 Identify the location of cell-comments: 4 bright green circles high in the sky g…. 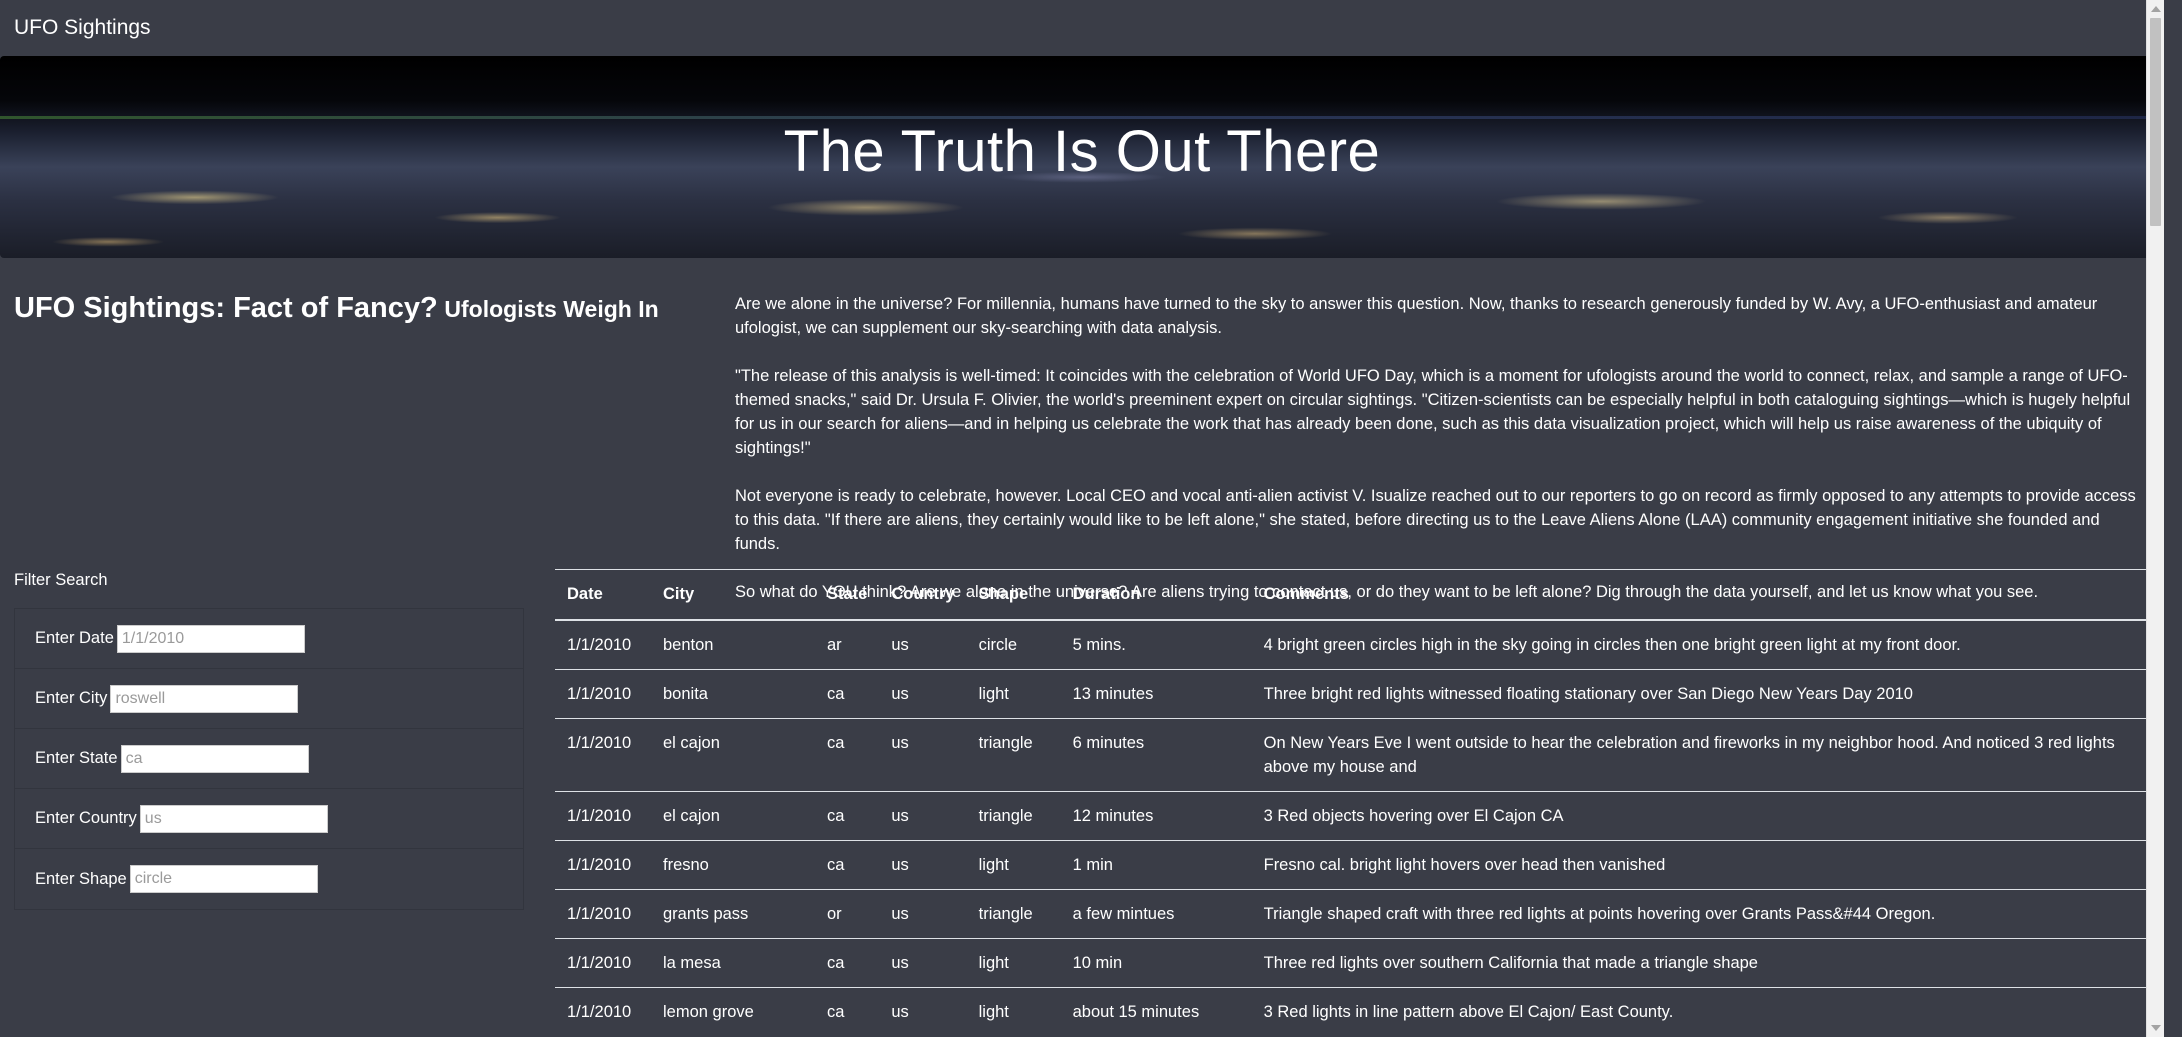
(1700, 644).